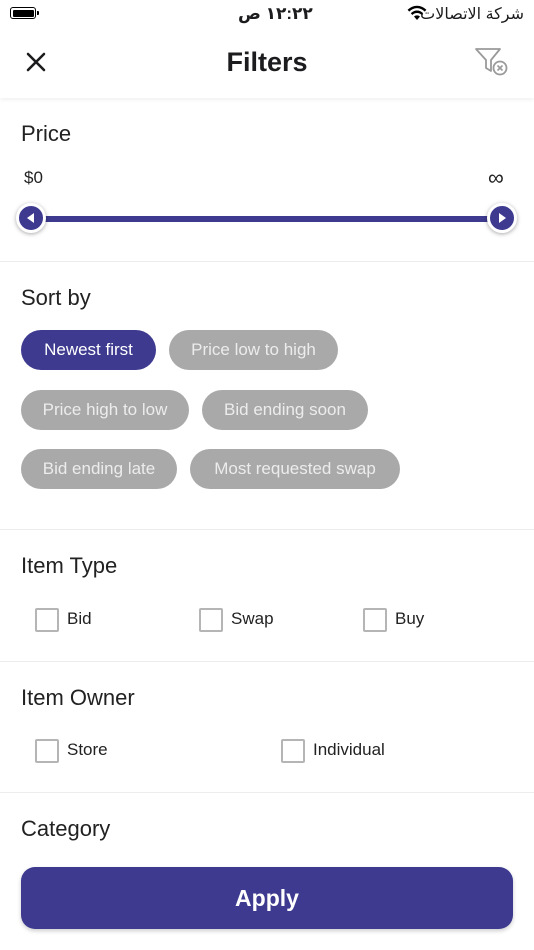  I want to click on sort-option-bid-ending-soon: Bid ending soon, so click(285, 410).